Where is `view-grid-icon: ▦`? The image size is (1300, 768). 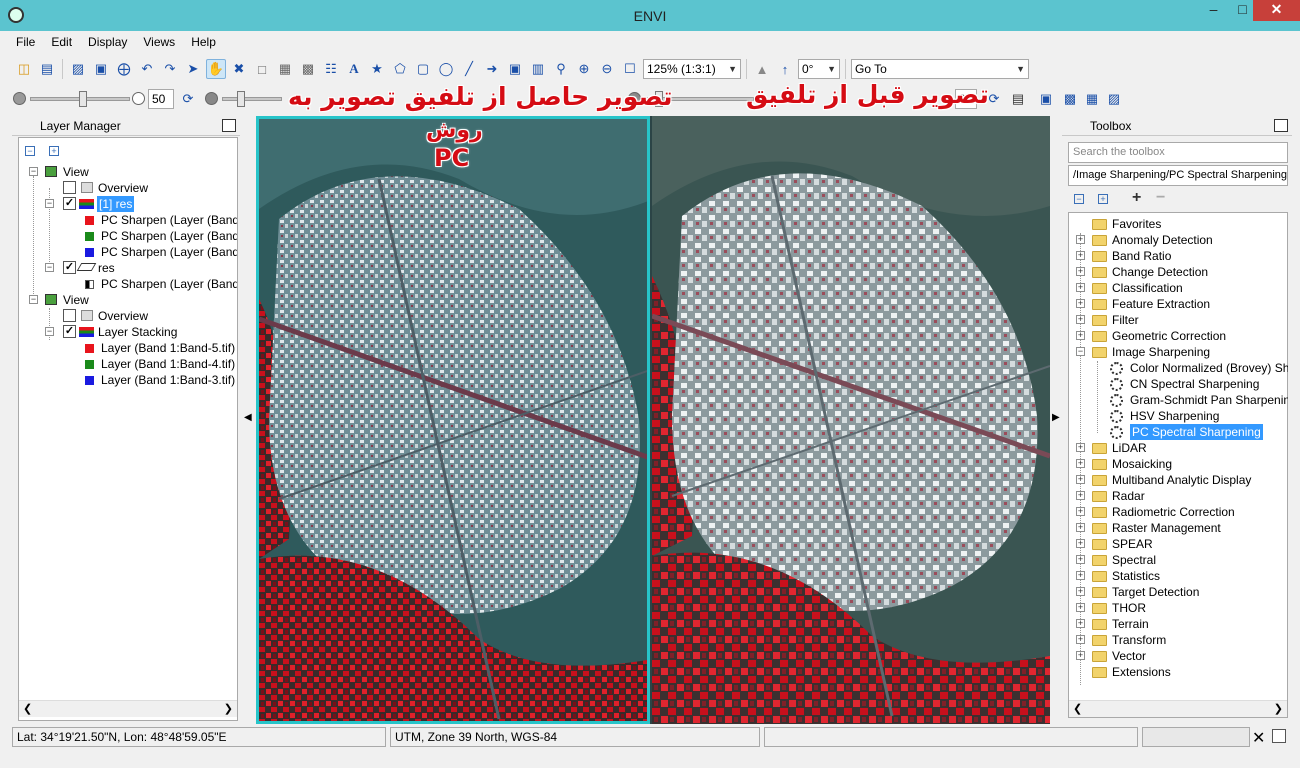 view-grid-icon: ▦ is located at coordinates (1092, 99).